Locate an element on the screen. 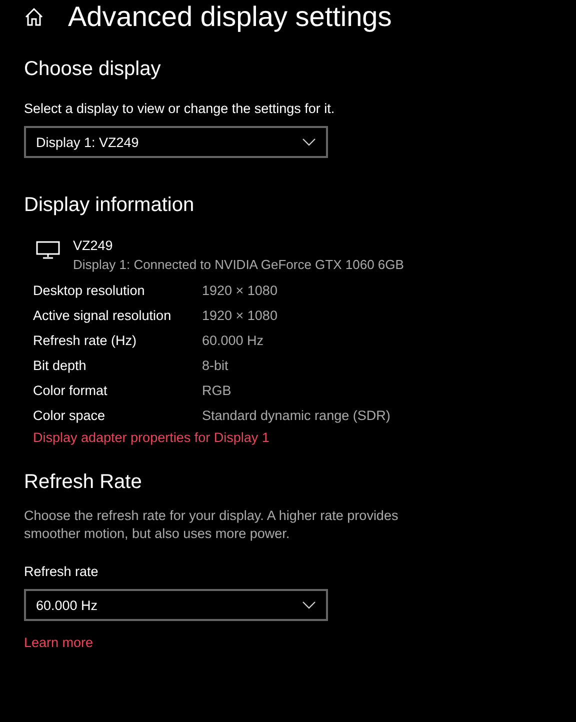 The height and width of the screenshot is (722, 576). info-label: Color format is located at coordinates (70, 390).